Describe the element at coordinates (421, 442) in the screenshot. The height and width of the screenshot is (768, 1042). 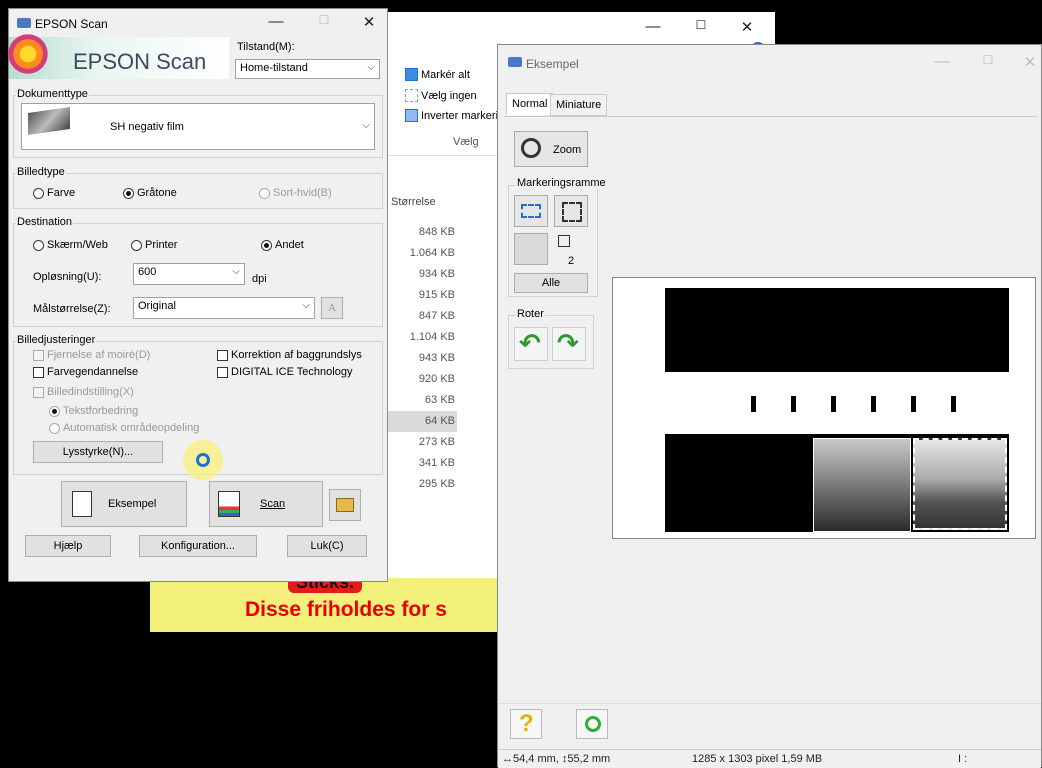
I see `file-size-row: 273 KB` at that location.